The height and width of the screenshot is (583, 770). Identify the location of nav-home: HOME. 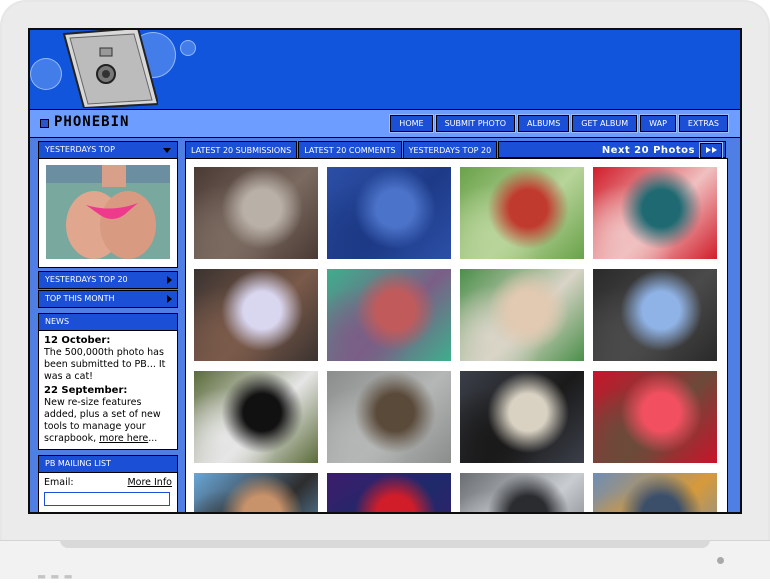
(411, 123).